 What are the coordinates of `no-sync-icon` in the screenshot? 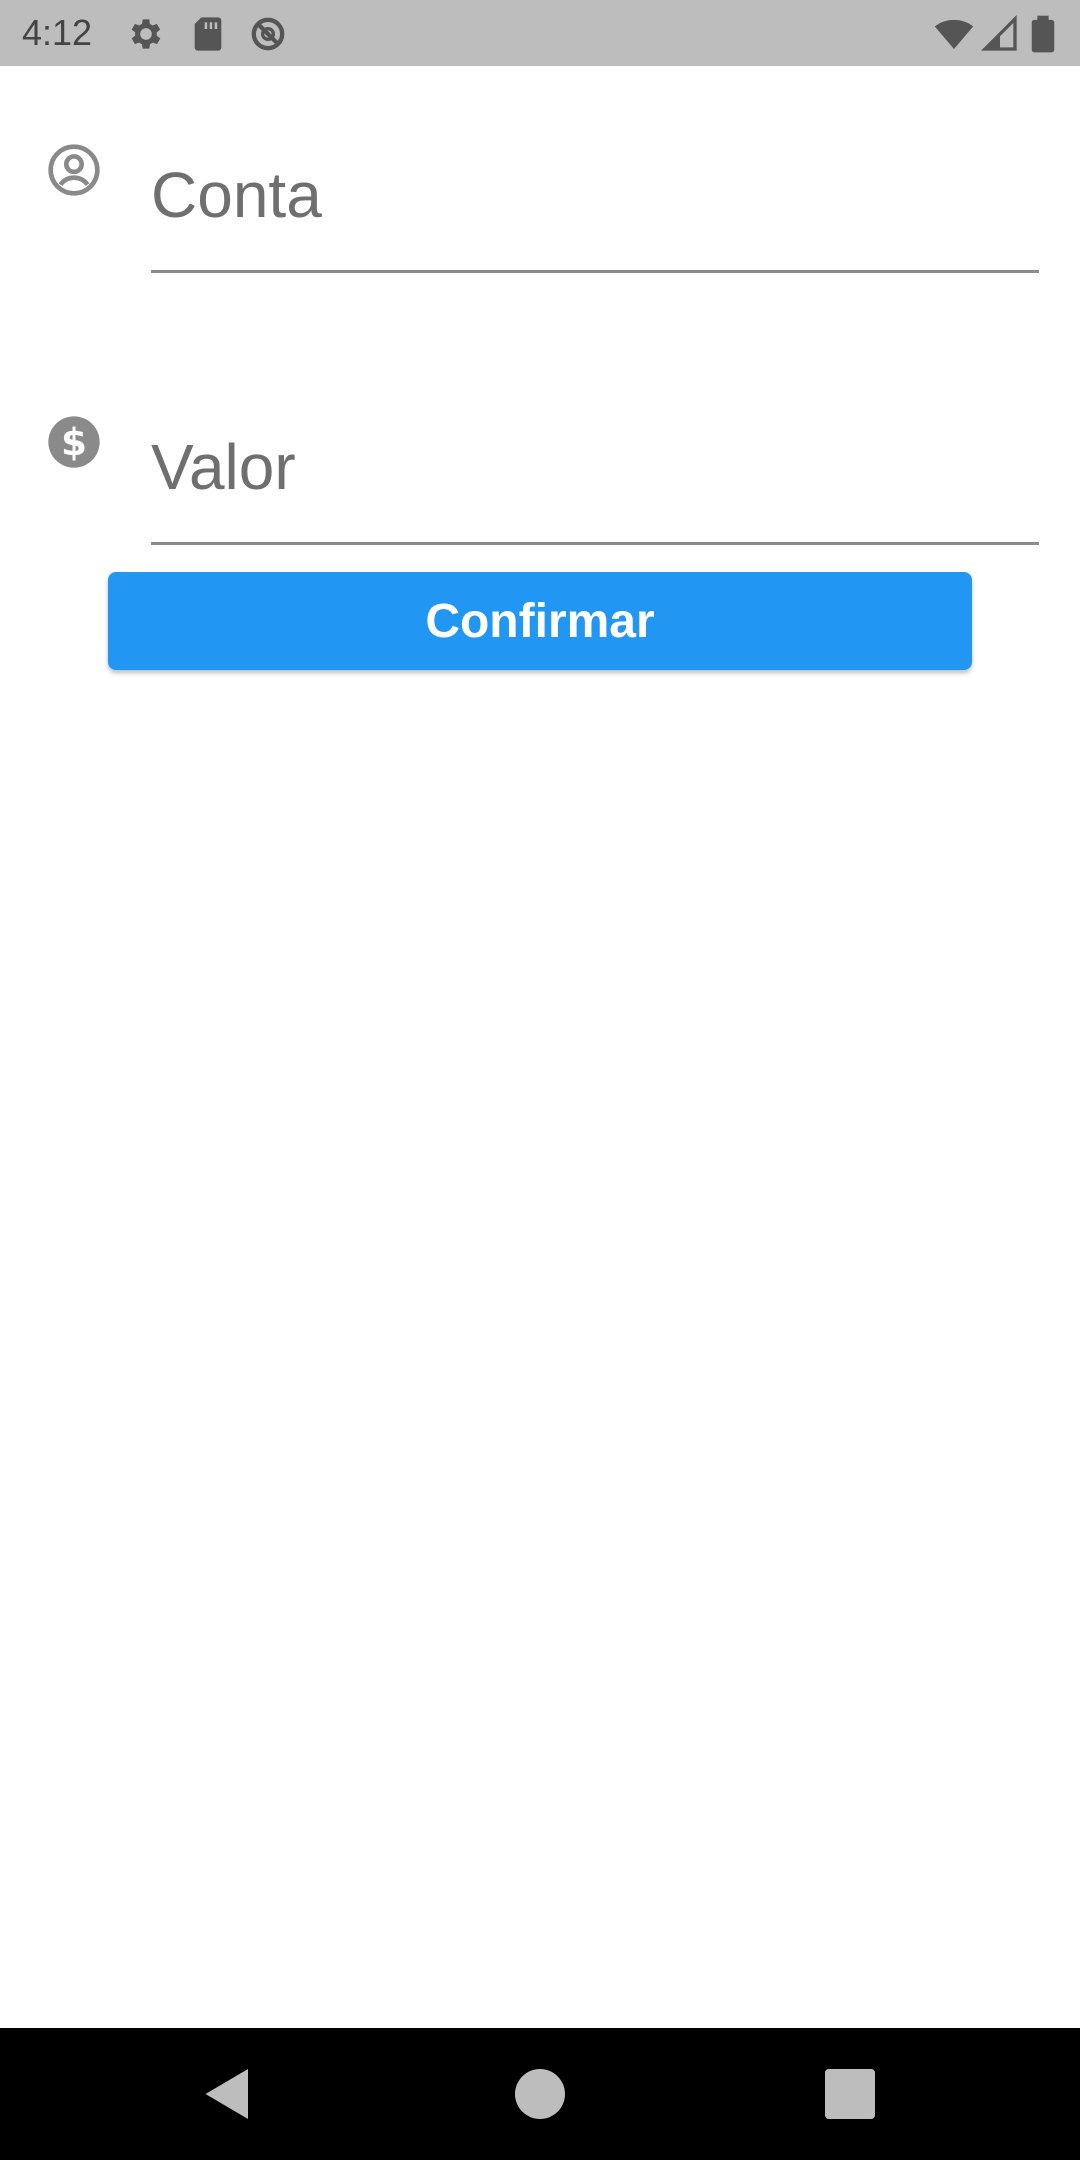 It's located at (268, 34).